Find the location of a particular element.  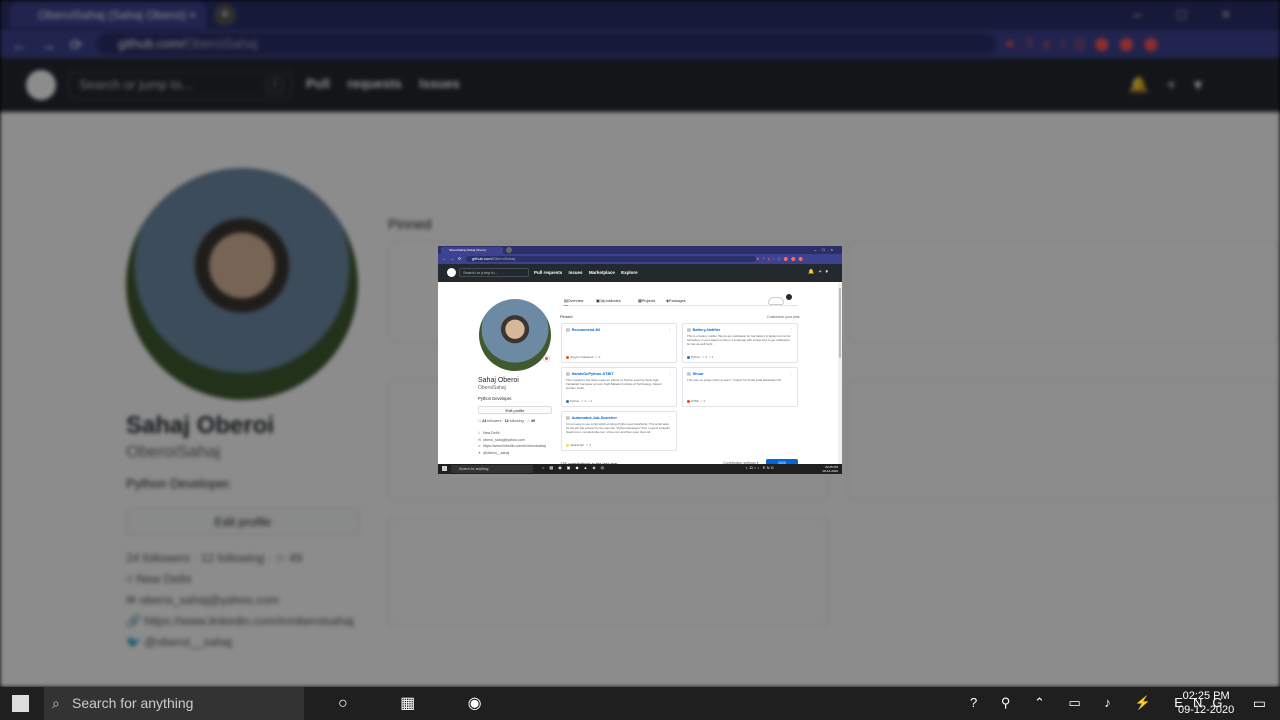

bg-github-logo-icon is located at coordinates (41, 85).